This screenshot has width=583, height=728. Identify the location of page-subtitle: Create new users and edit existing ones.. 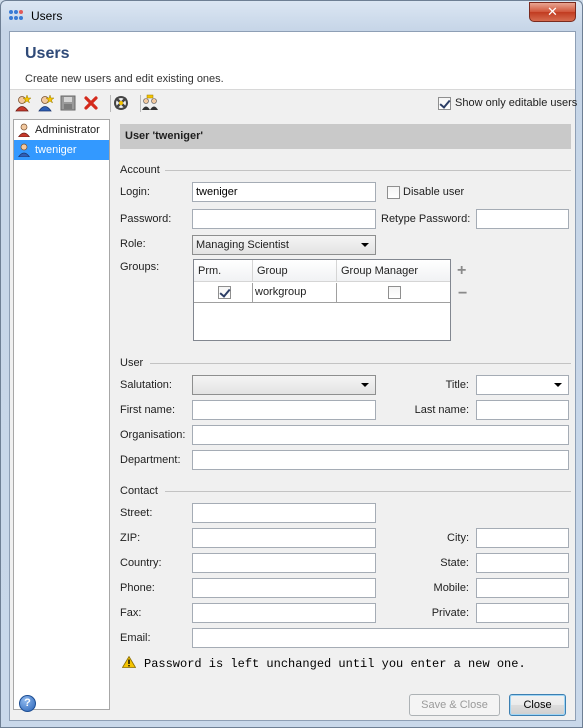
(124, 79).